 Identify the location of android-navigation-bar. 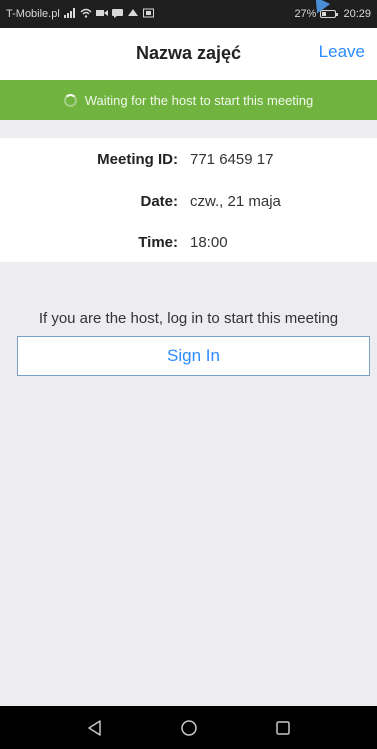
(188, 727).